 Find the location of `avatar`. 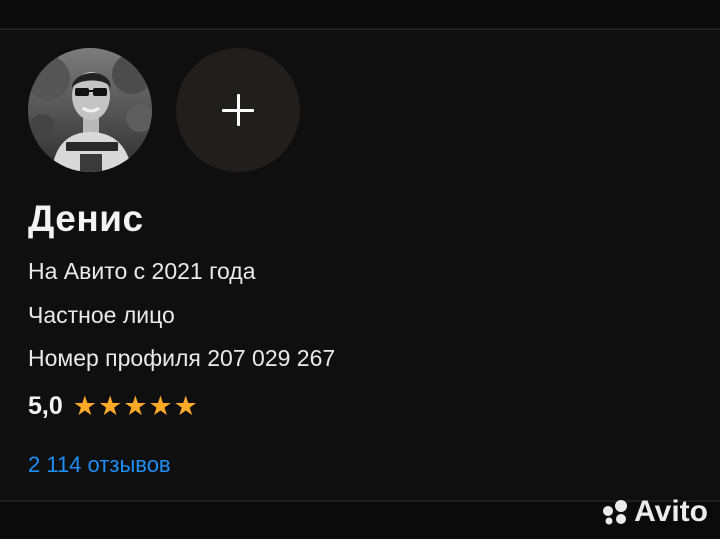

avatar is located at coordinates (90, 110).